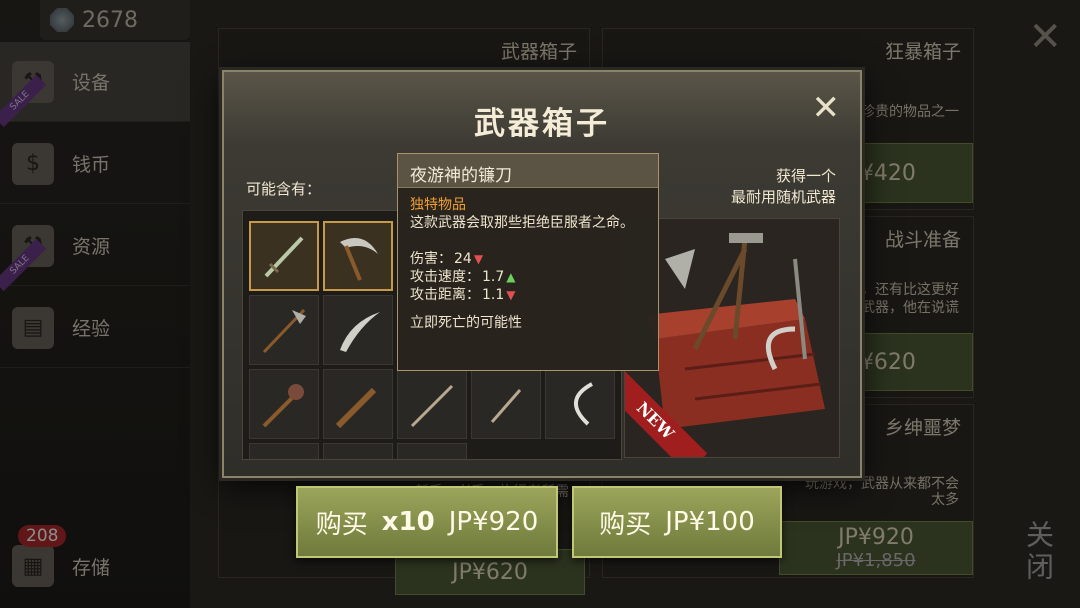  What do you see at coordinates (33, 163) in the screenshot?
I see `coin-bag-icon: $` at bounding box center [33, 163].